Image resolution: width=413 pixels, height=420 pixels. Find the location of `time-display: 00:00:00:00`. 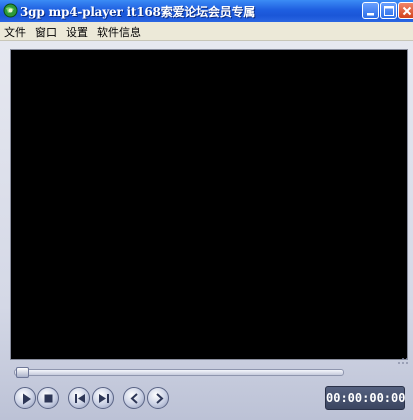

time-display: 00:00:00:00 is located at coordinates (365, 398).